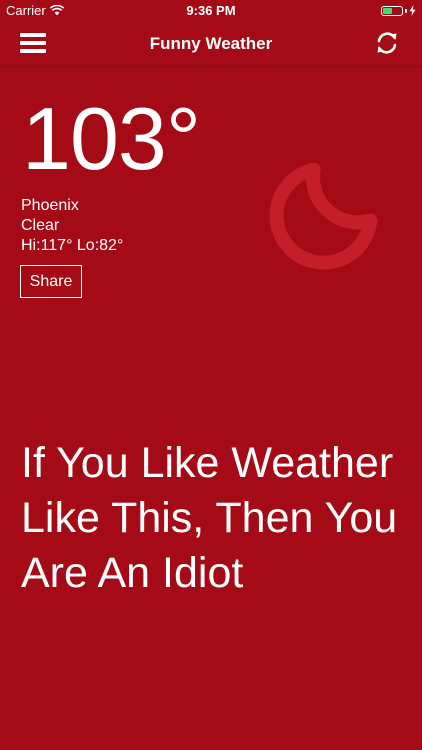 This screenshot has height=750, width=422. Describe the element at coordinates (387, 10) in the screenshot. I see `battery-level` at that location.